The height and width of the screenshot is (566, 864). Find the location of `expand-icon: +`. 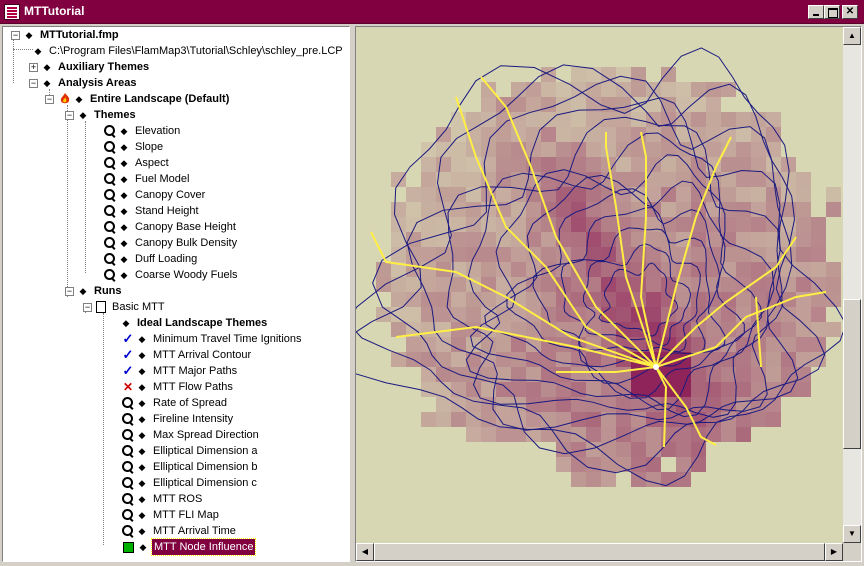

expand-icon: + is located at coordinates (33, 67).